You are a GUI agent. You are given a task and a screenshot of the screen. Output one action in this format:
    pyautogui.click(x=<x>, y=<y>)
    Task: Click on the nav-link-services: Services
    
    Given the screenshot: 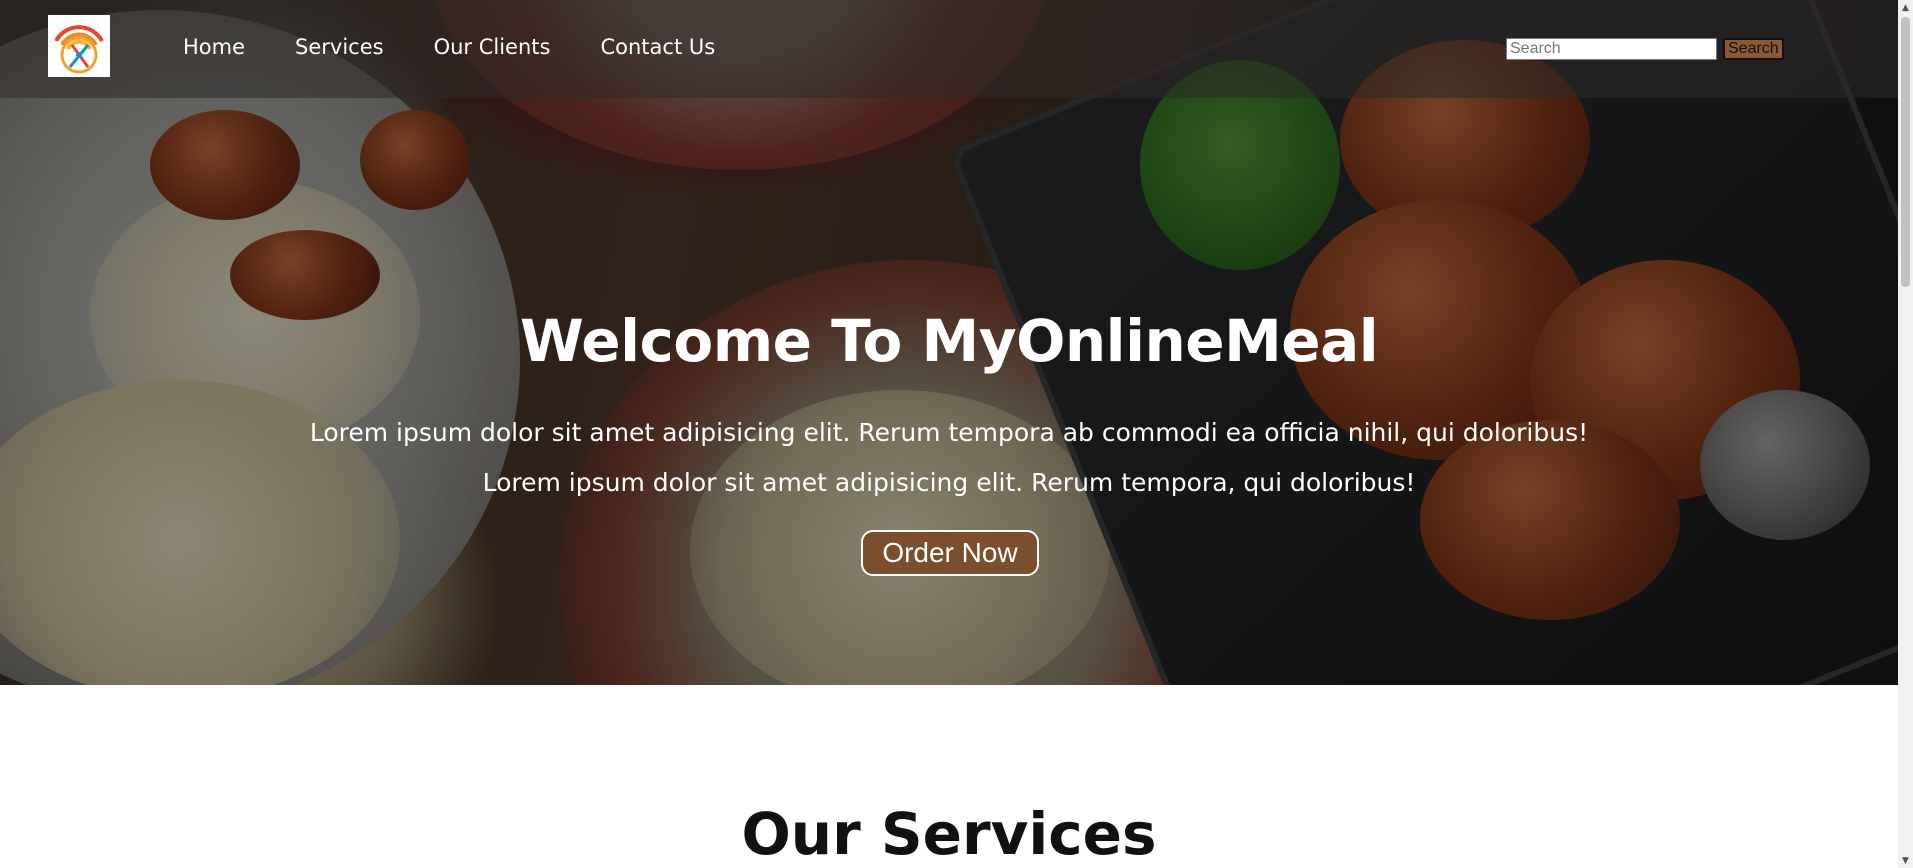 What is the action you would take?
    pyautogui.click(x=339, y=47)
    